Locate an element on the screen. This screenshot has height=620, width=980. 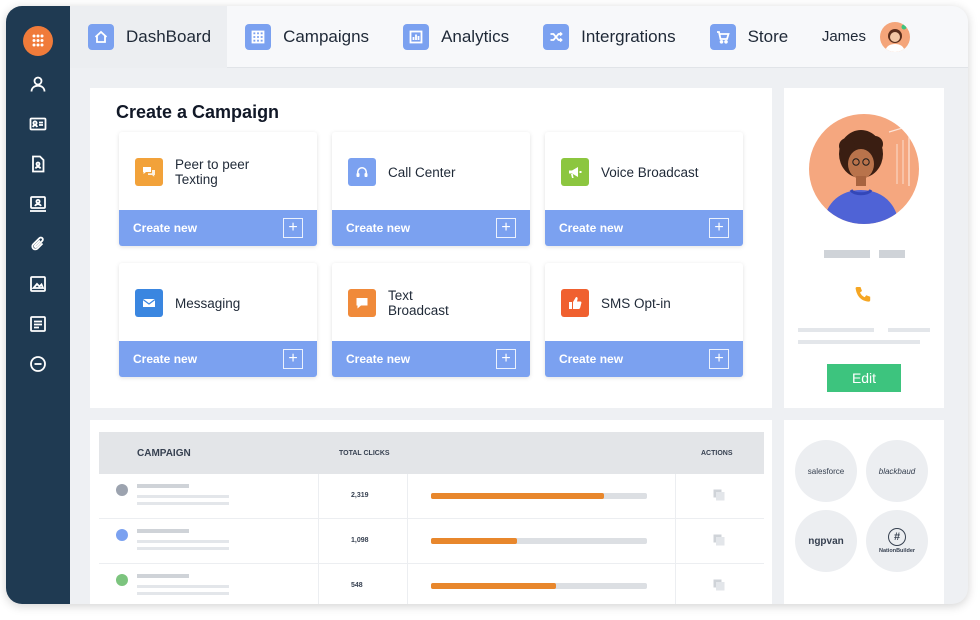
user-name: James is located at coordinates (843, 36).